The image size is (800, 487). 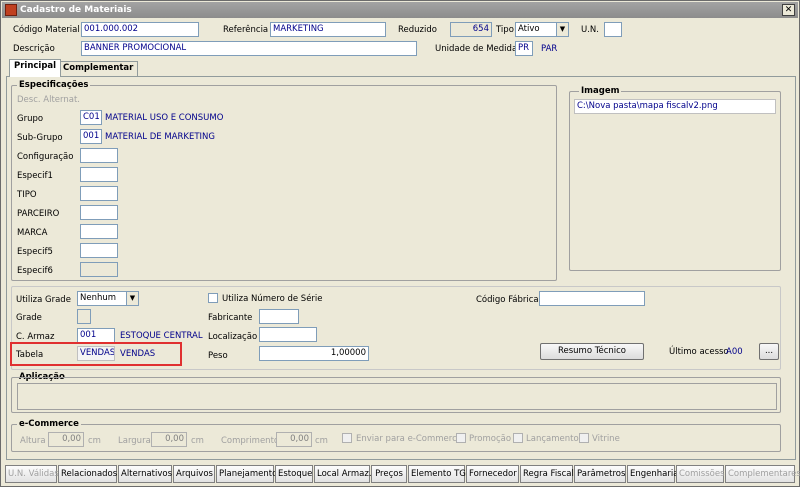 I want to click on parceiro-label: PARCEIRO, so click(x=38, y=214).